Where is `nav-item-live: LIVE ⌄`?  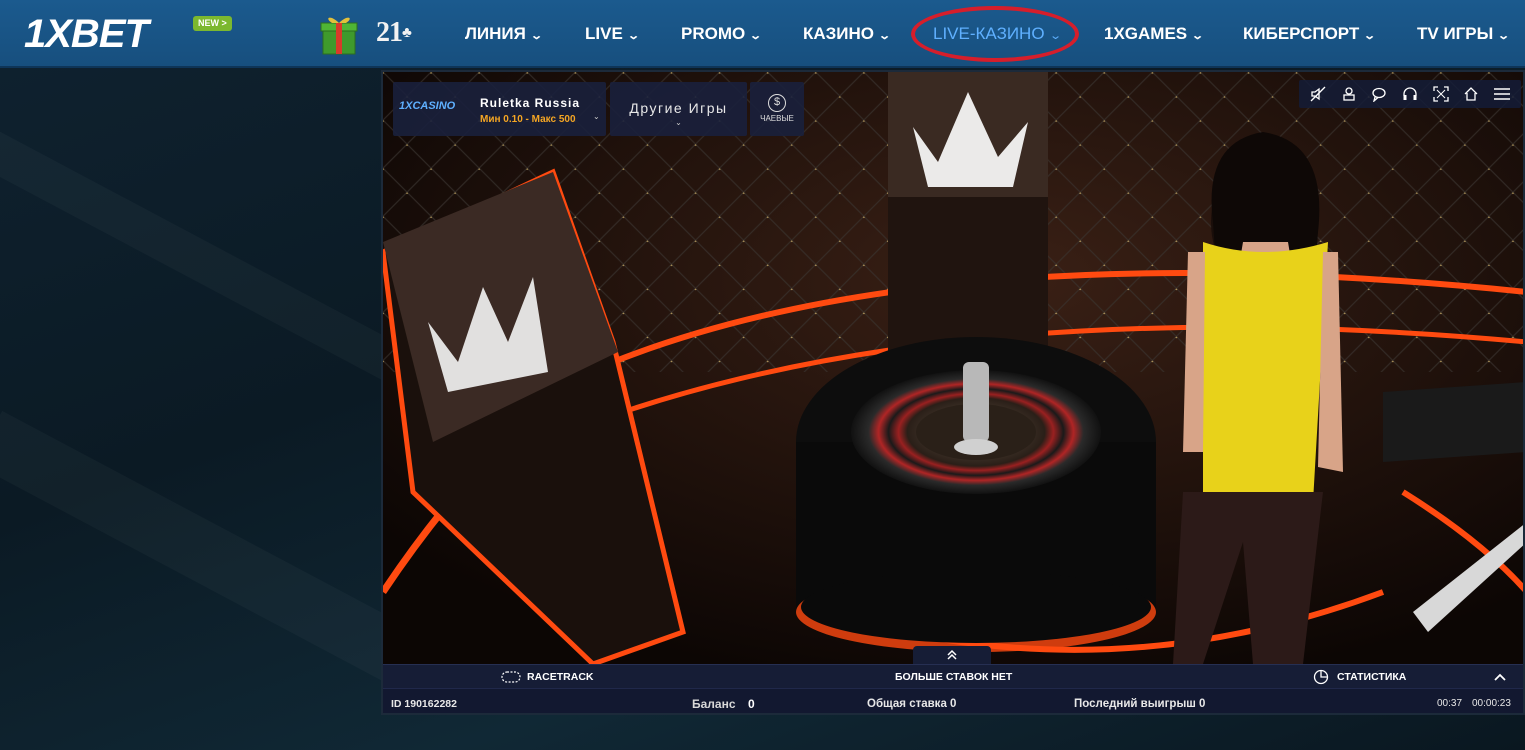 nav-item-live: LIVE ⌄ is located at coordinates (612, 34).